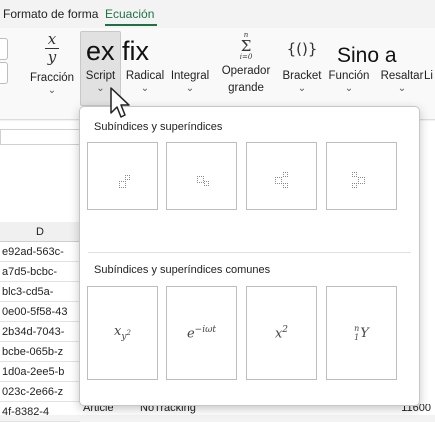  I want to click on integral-button: Integral ⌄, so click(190, 71).